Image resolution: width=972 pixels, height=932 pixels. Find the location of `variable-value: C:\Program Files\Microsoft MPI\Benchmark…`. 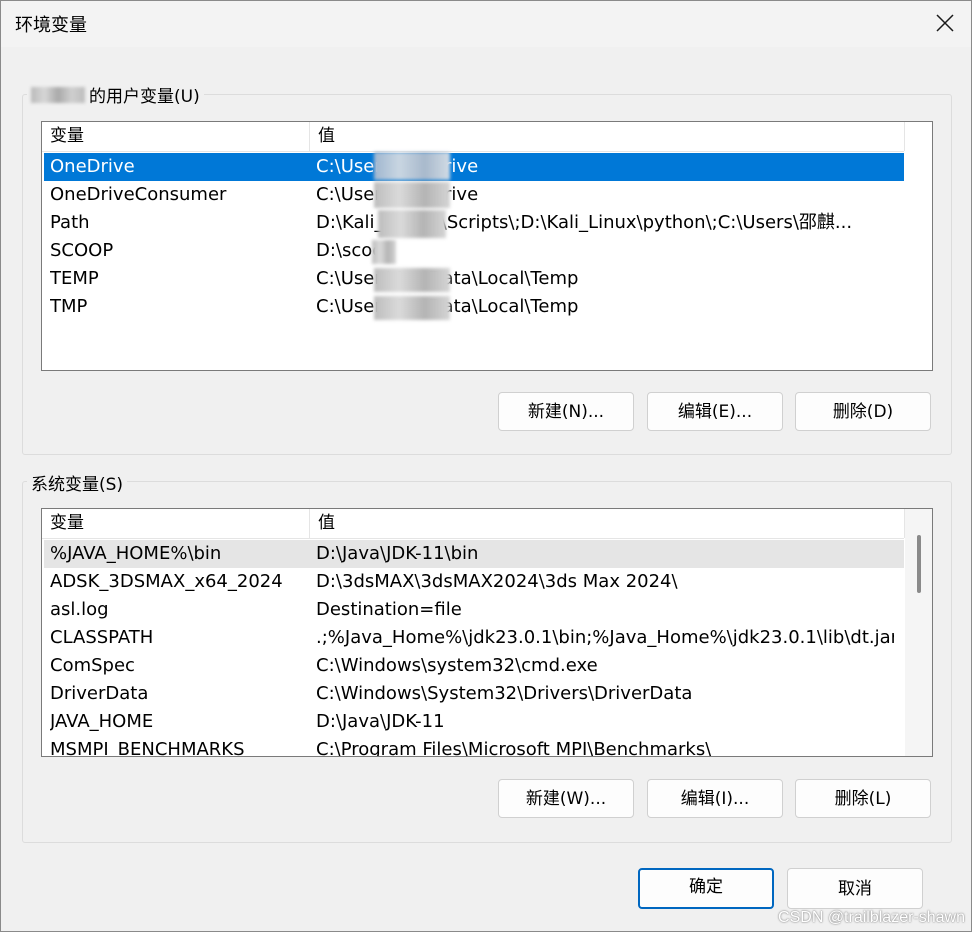

variable-value: C:\Program Files\Microsoft MPI\Benchmark… is located at coordinates (514, 748).